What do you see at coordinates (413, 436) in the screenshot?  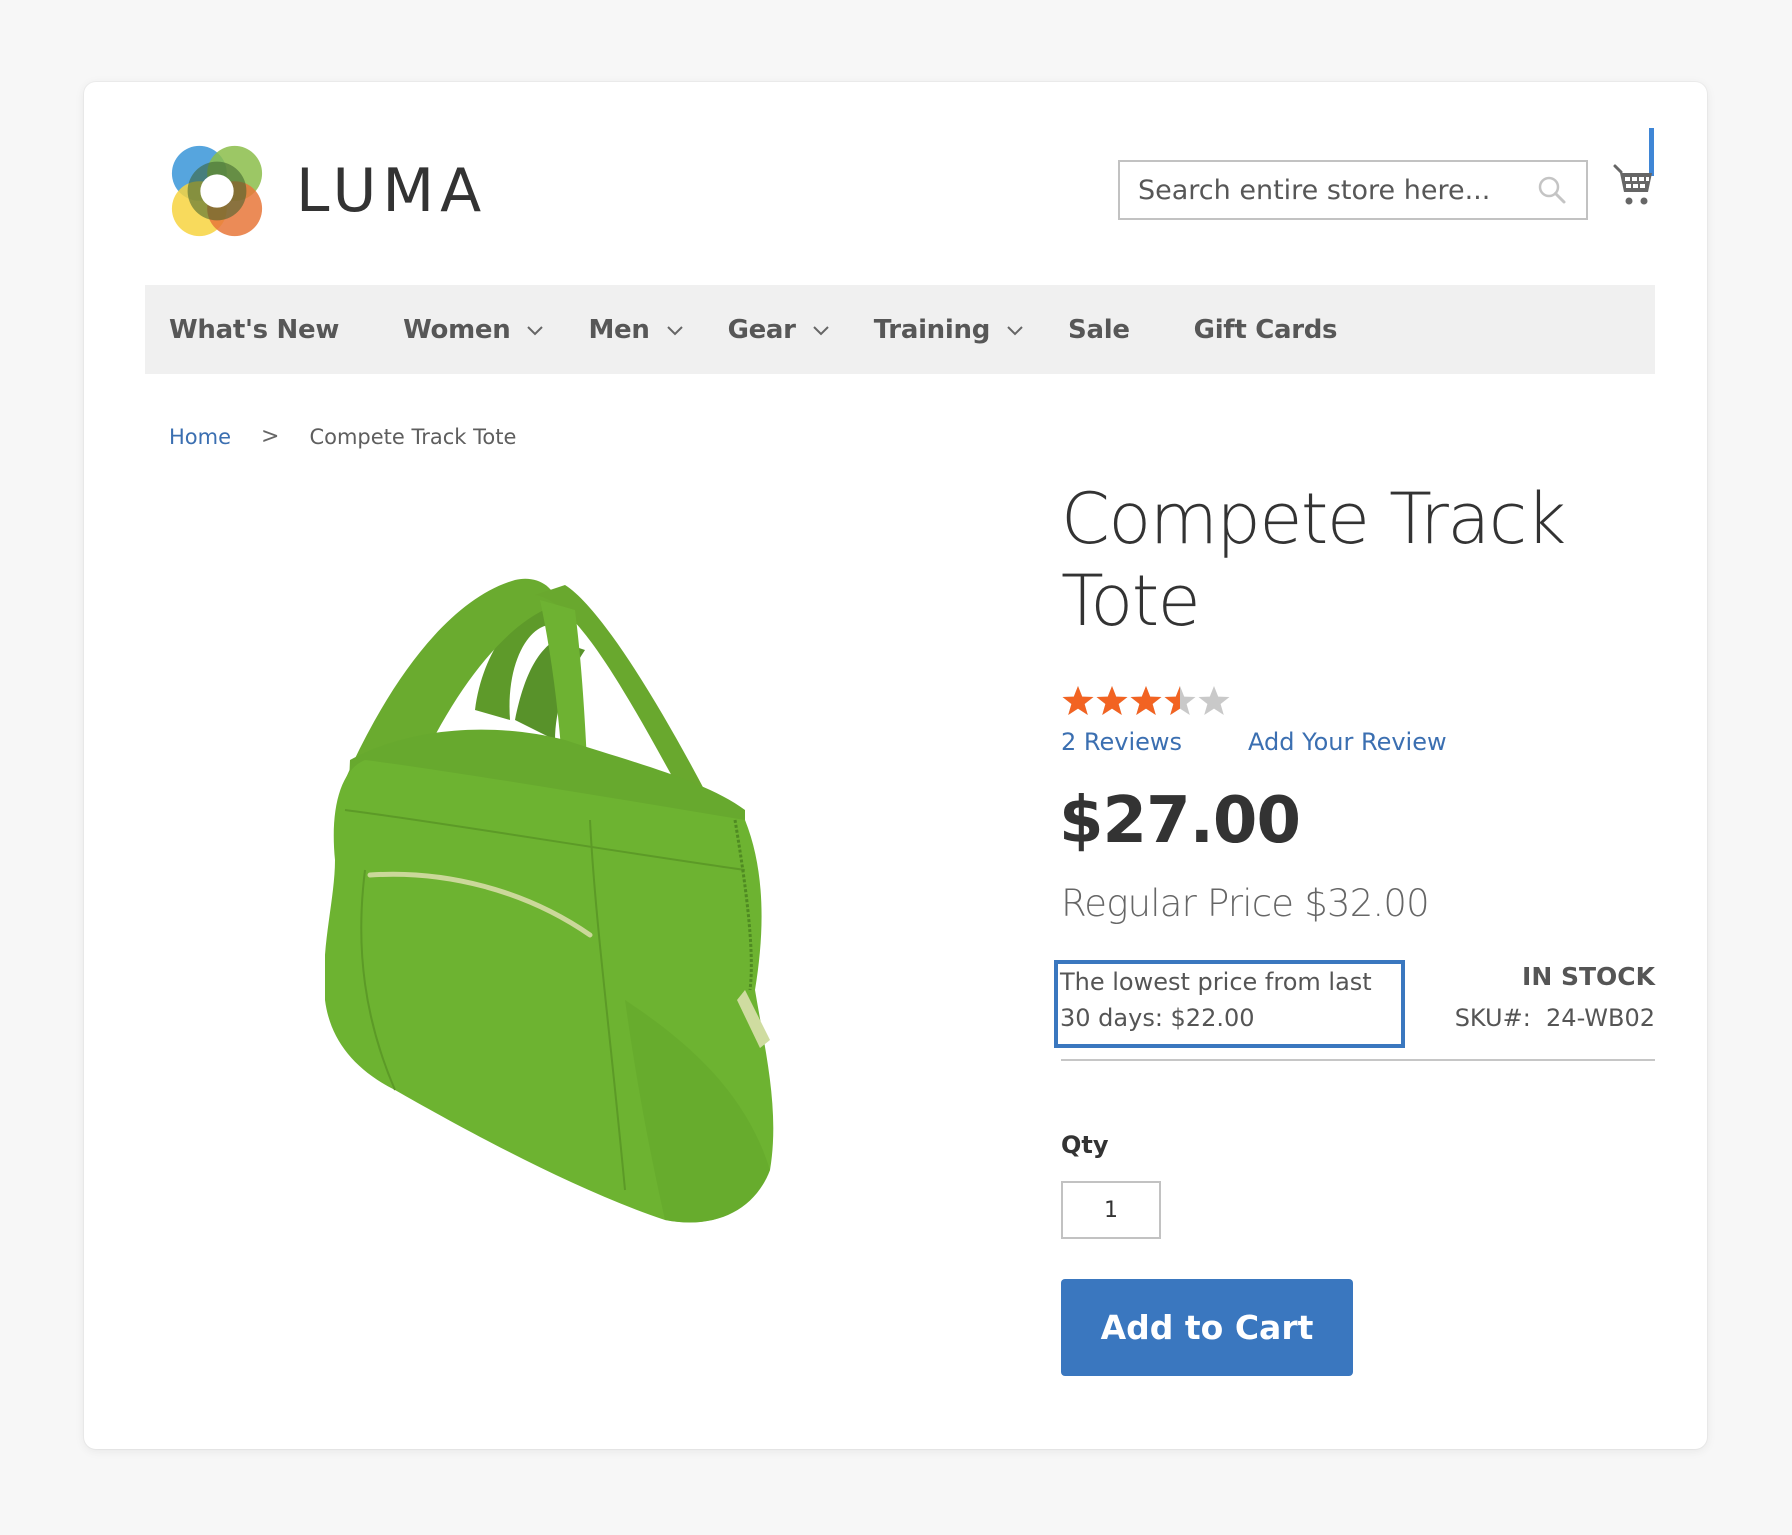 I see `breadcrumb-current: Compete Track Tote` at bounding box center [413, 436].